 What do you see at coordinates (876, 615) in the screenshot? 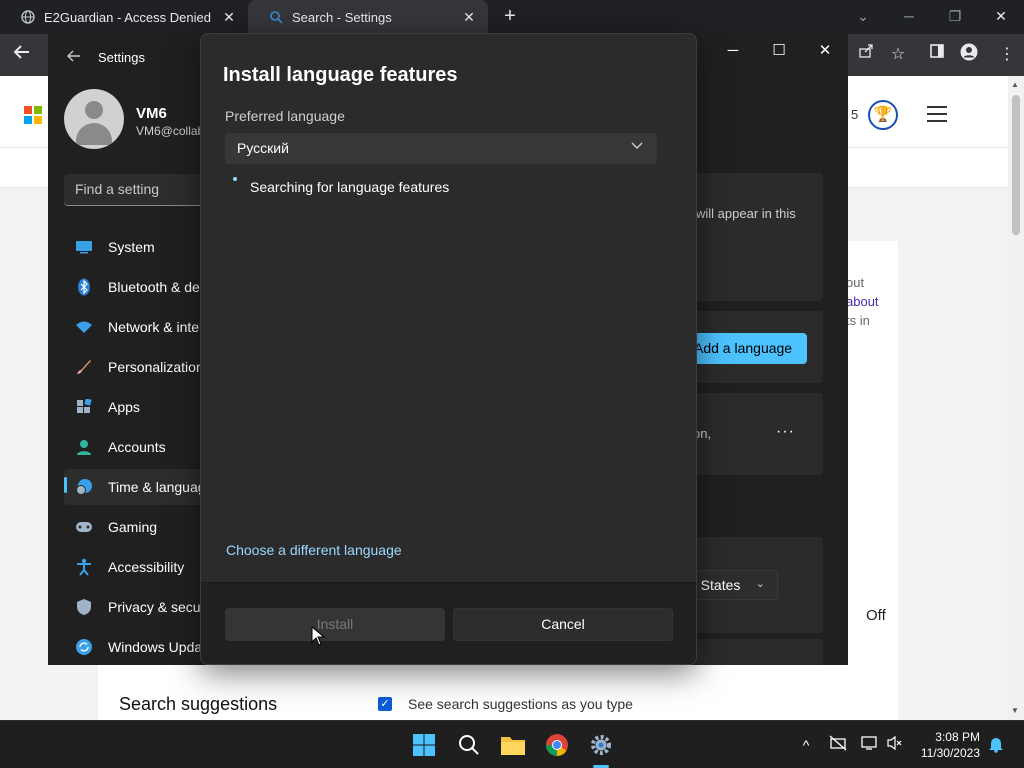
I see `off-label: Off` at bounding box center [876, 615].